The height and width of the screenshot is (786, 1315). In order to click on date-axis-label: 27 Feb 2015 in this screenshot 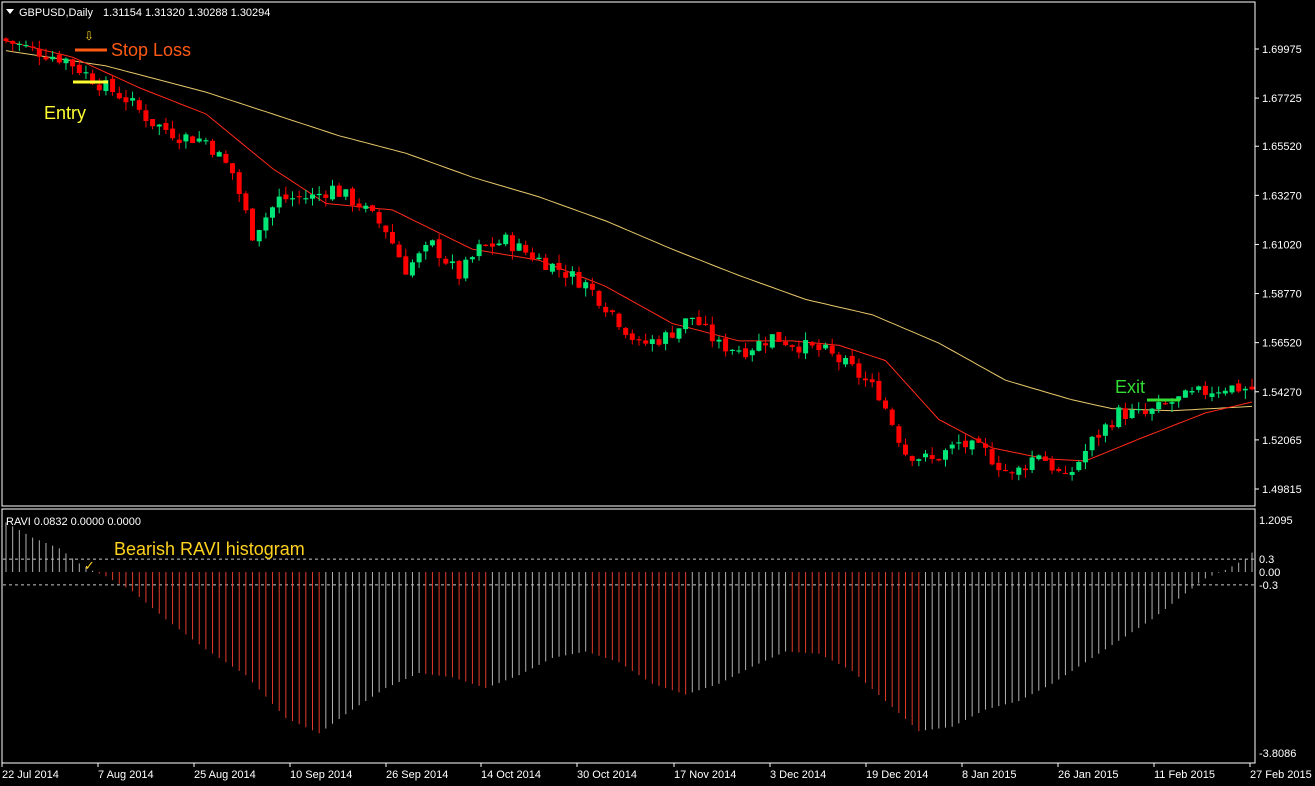, I will do `click(1281, 775)`.